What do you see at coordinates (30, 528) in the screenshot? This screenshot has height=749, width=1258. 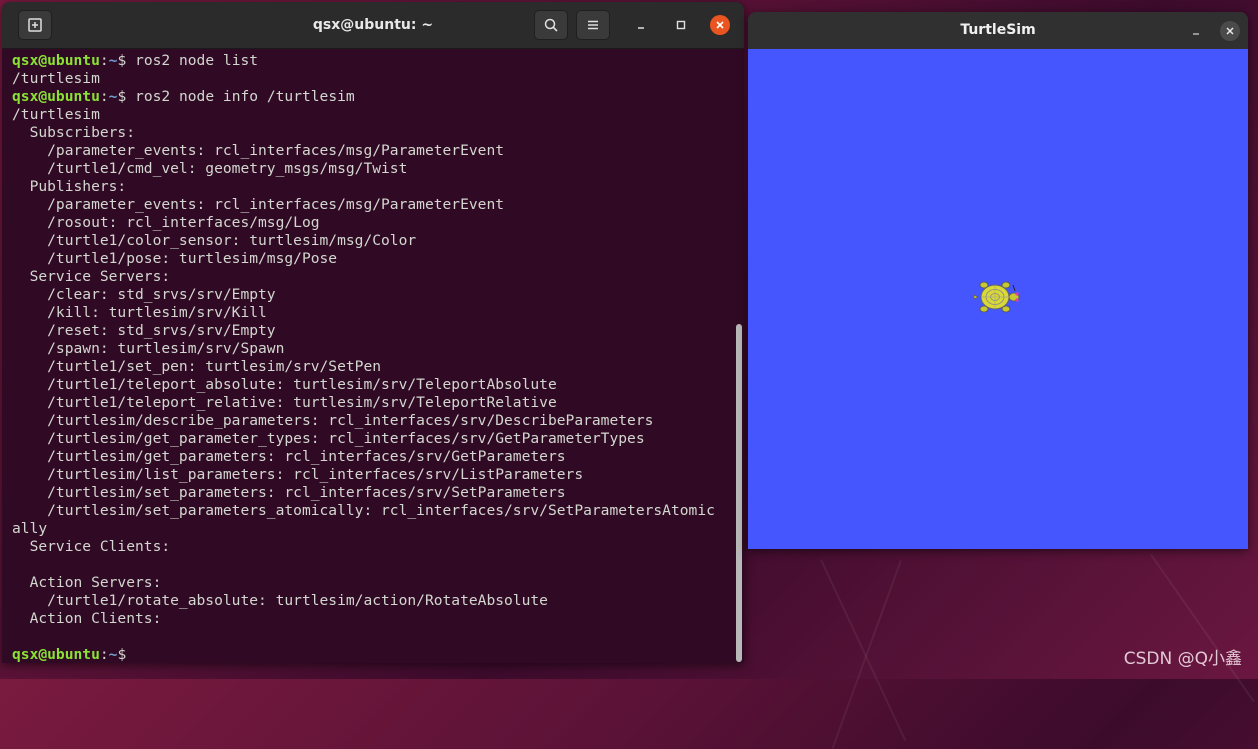 I see `terminal-output-line: ally` at bounding box center [30, 528].